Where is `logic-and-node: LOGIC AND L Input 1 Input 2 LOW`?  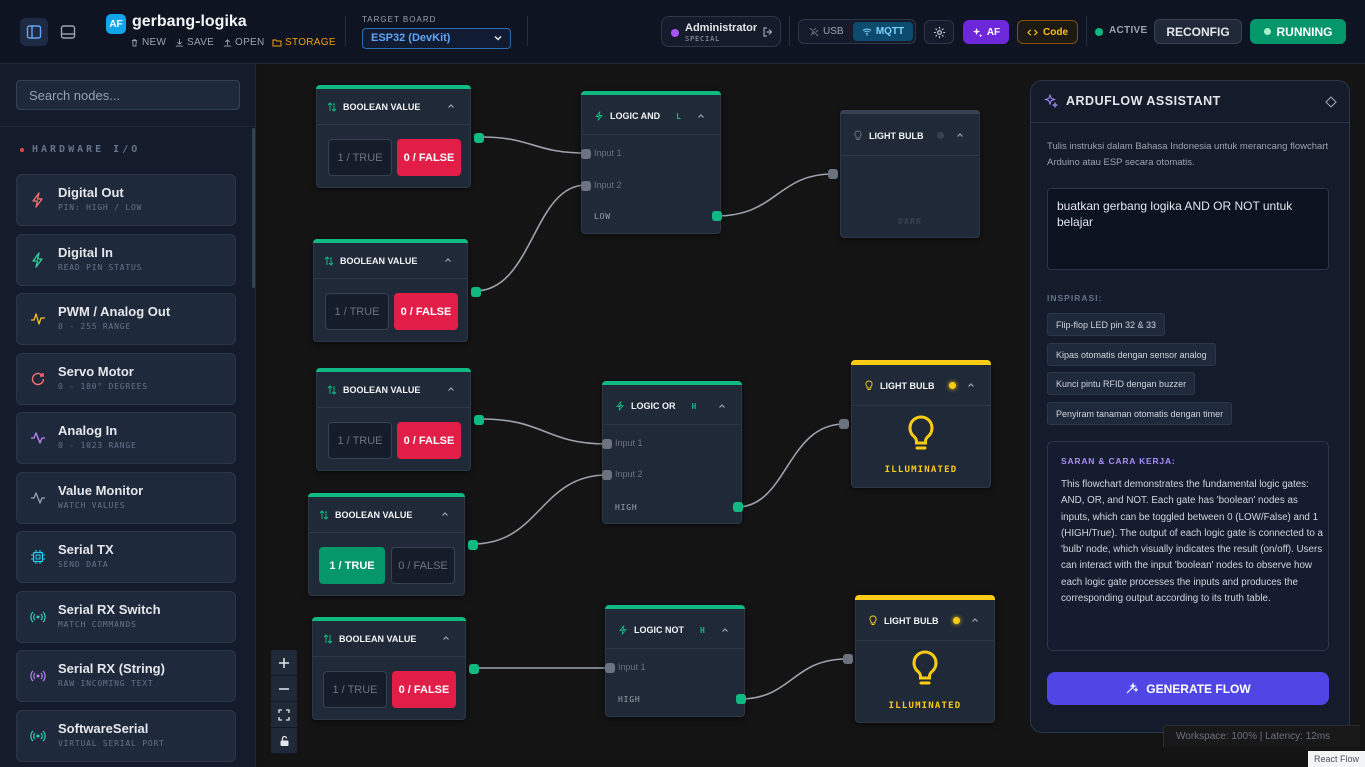 logic-and-node: LOGIC AND L Input 1 Input 2 LOW is located at coordinates (651, 162).